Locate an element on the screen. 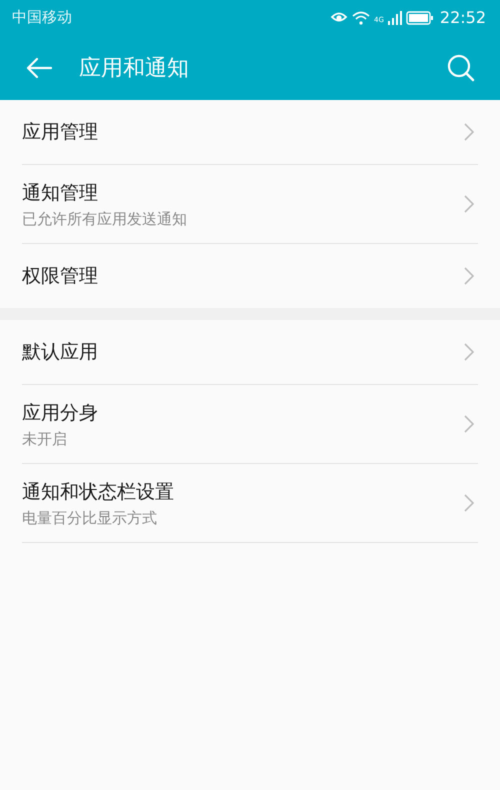 The image size is (500, 790). item-title: 通知和状态栏设置 is located at coordinates (98, 492).